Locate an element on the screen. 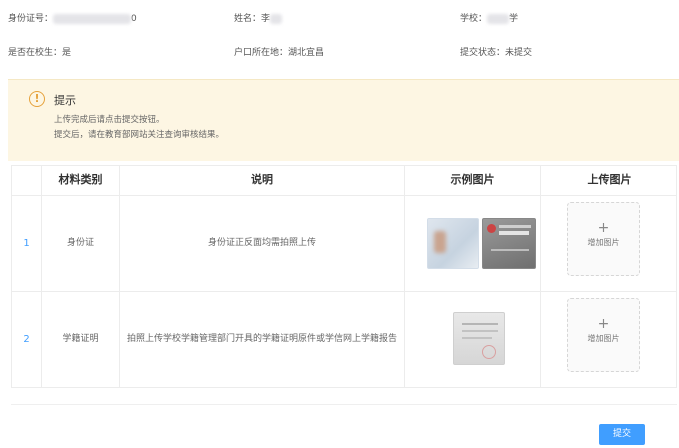 This screenshot has width=679, height=448. header-upload-image: 上传图片 is located at coordinates (609, 179).